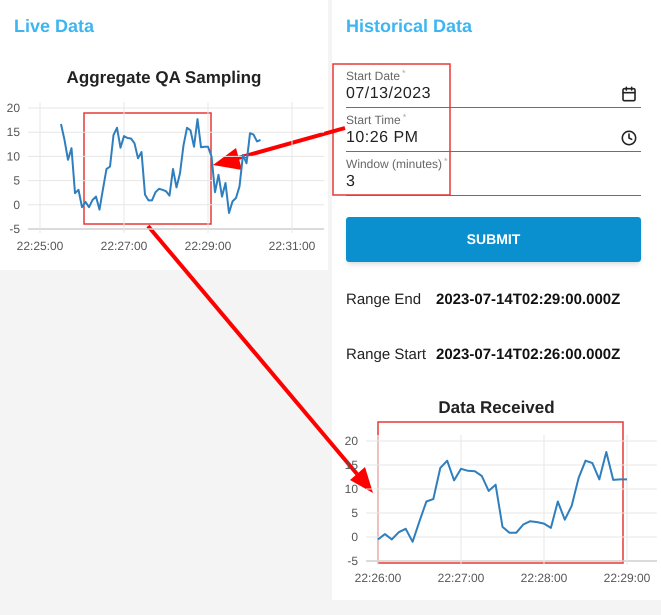 The height and width of the screenshot is (615, 661). What do you see at coordinates (13, 132) in the screenshot?
I see `axis-label: 15` at bounding box center [13, 132].